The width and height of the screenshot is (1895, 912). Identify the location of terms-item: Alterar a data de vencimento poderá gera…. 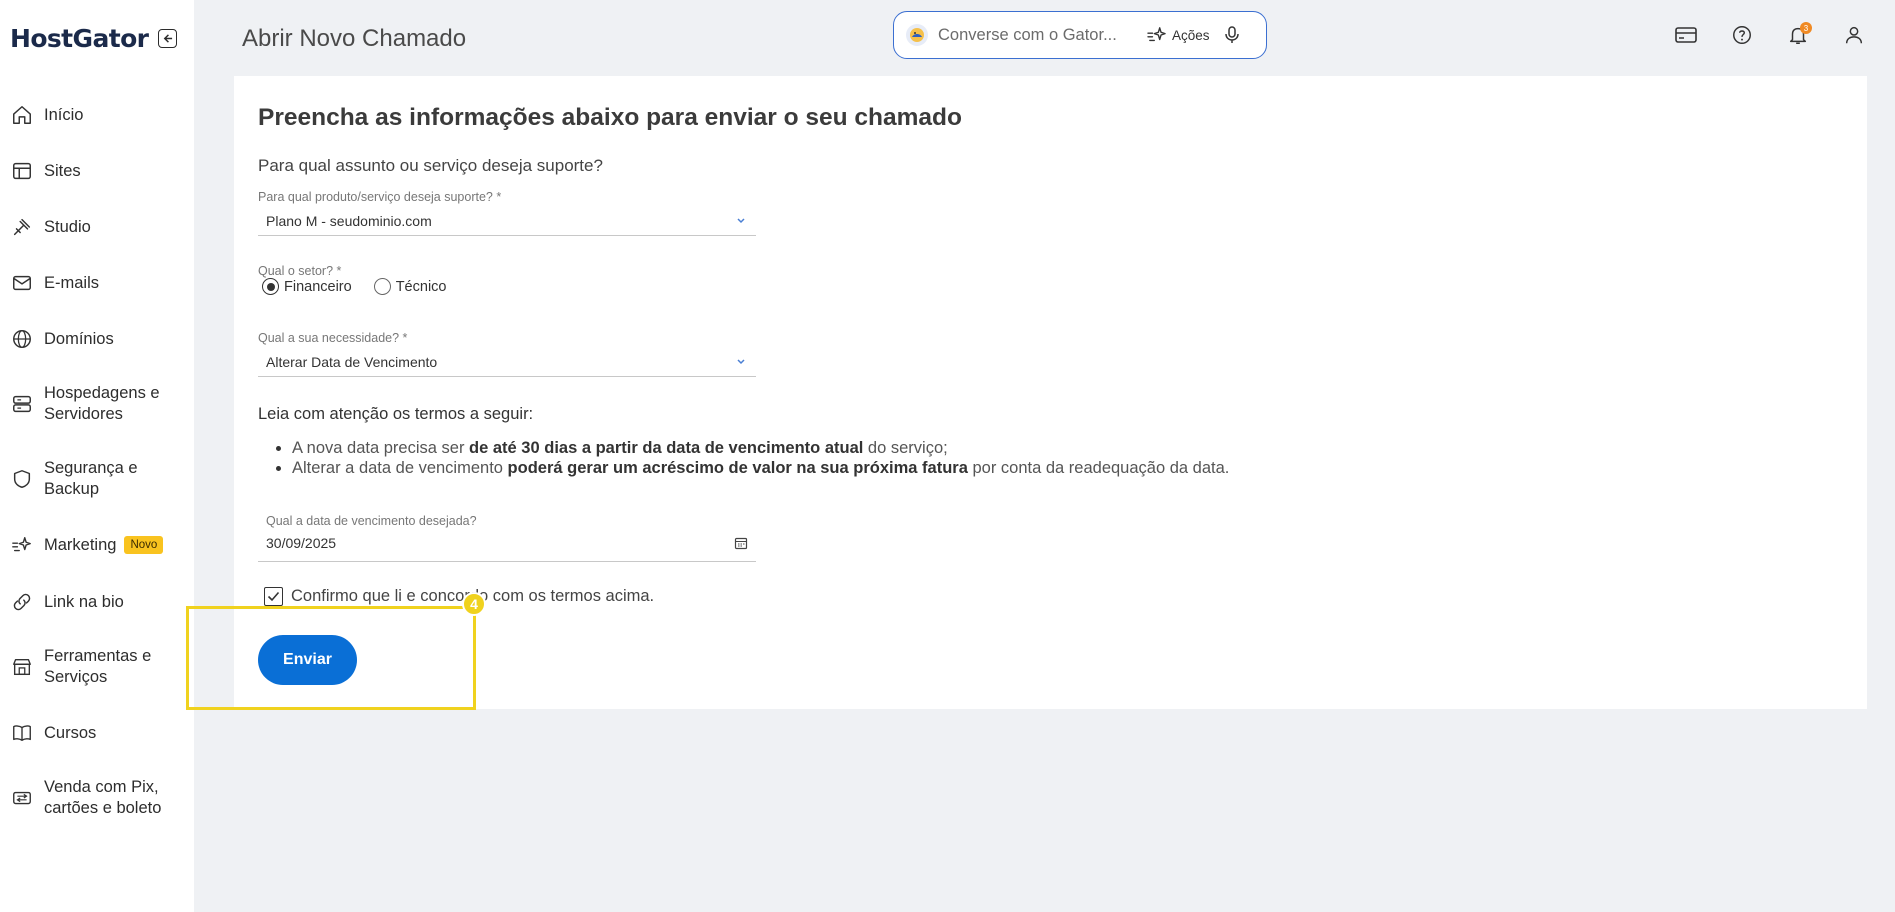
(751, 468).